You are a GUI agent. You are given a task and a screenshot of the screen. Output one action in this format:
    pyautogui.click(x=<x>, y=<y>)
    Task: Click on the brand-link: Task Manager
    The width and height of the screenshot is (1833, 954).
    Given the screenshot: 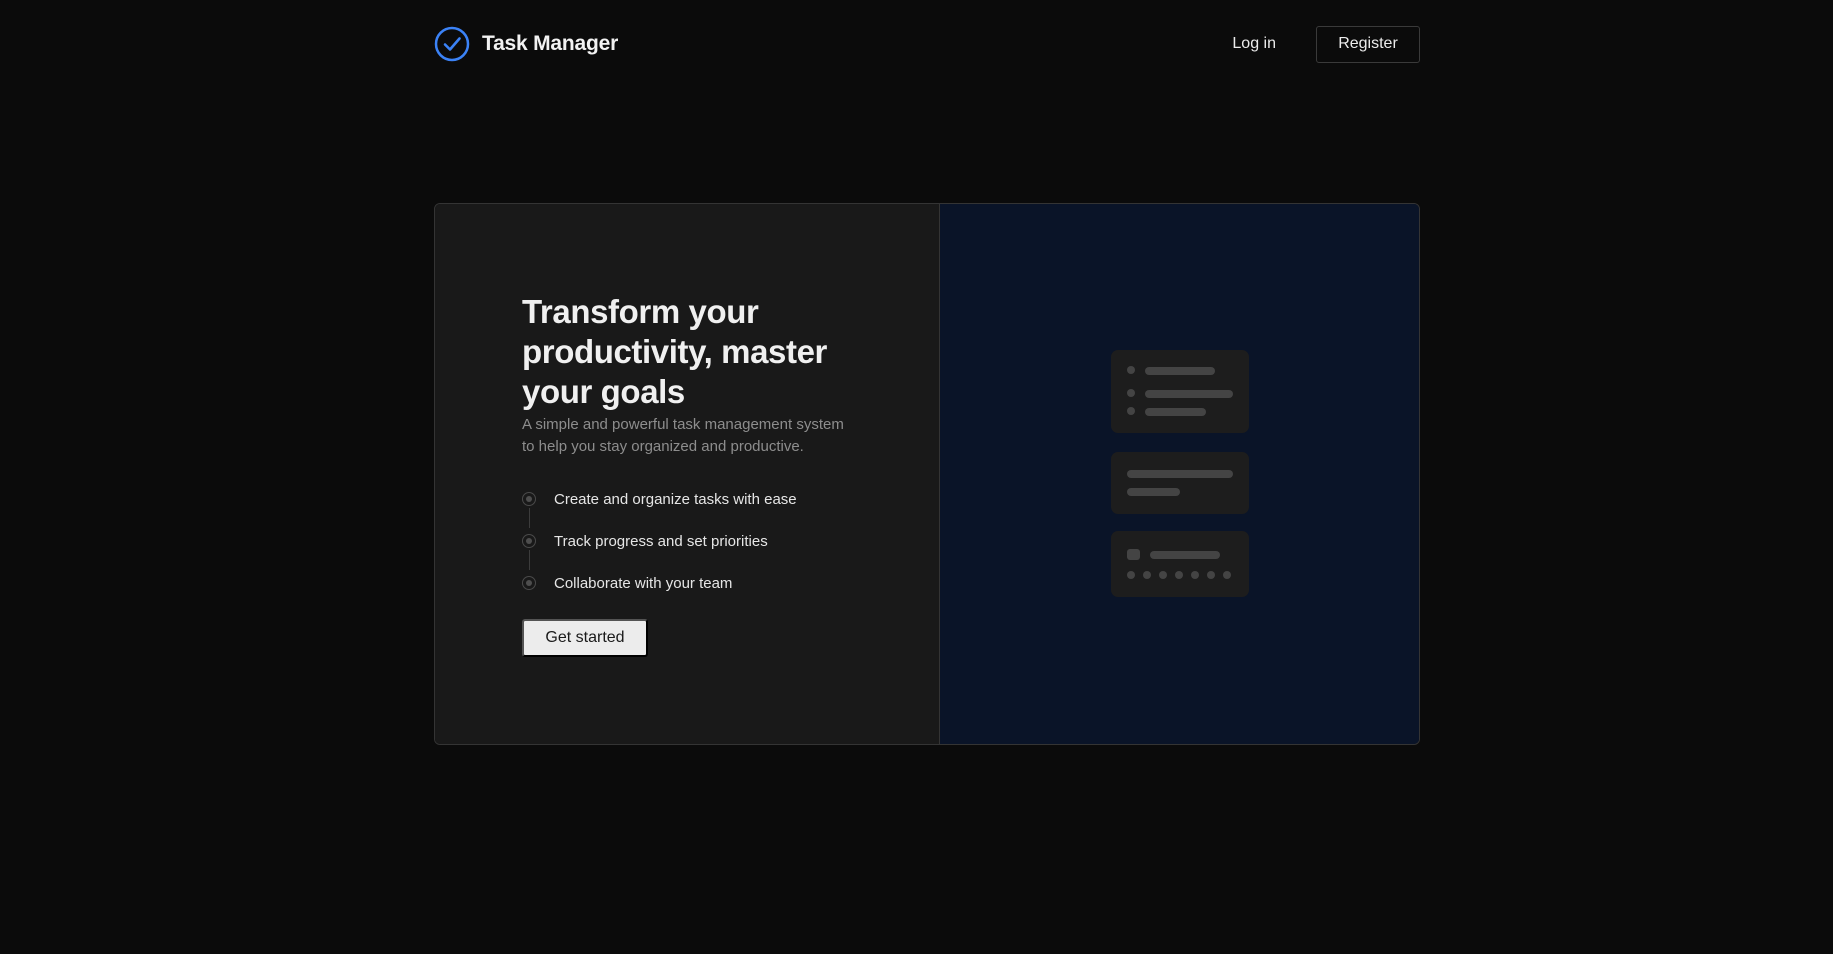 What is the action you would take?
    pyautogui.click(x=526, y=44)
    